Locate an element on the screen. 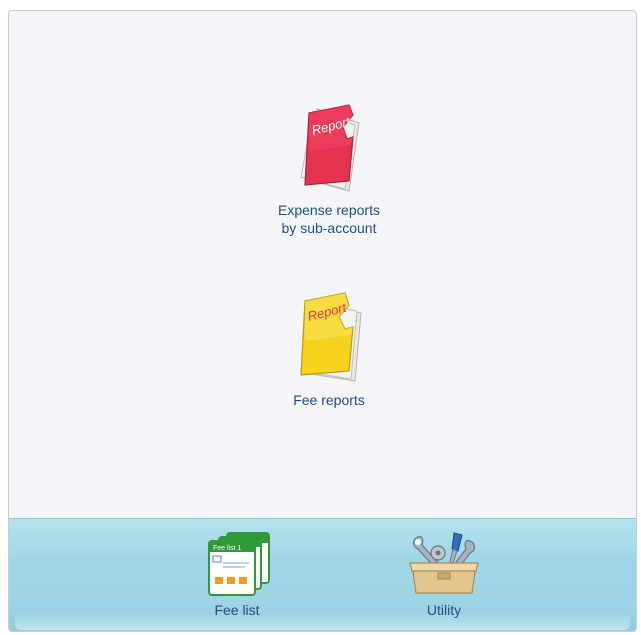  expense-reports-button: Report Expense reports by sub-account is located at coordinates (329, 168).